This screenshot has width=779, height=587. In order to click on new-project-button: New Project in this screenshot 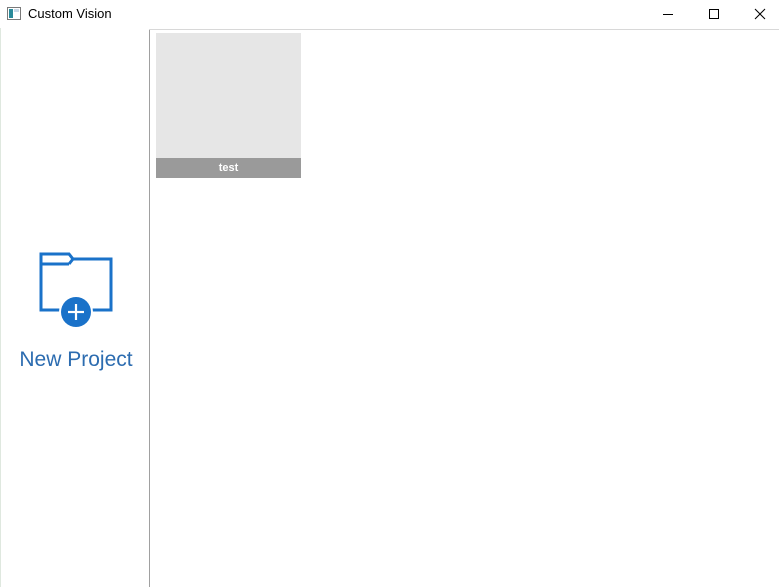, I will do `click(76, 315)`.